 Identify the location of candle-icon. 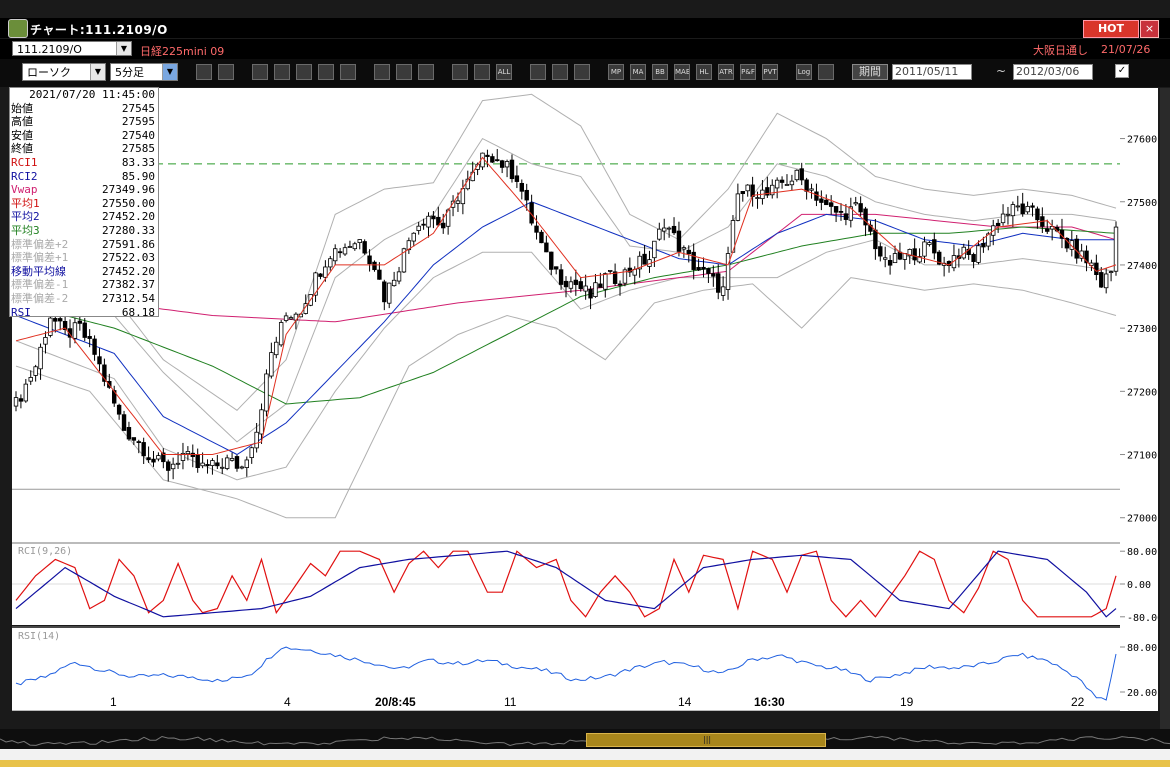
(460, 72).